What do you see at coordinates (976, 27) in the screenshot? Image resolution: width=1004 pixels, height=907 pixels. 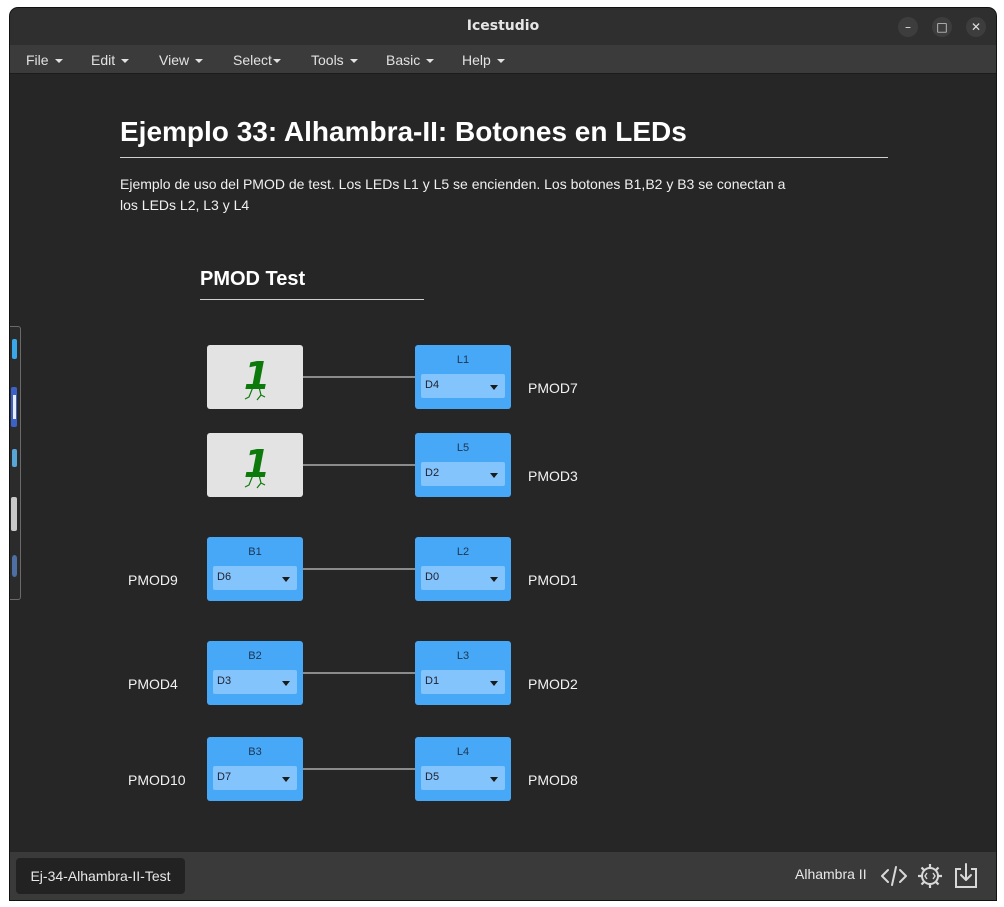 I see `close-button: ✕` at bounding box center [976, 27].